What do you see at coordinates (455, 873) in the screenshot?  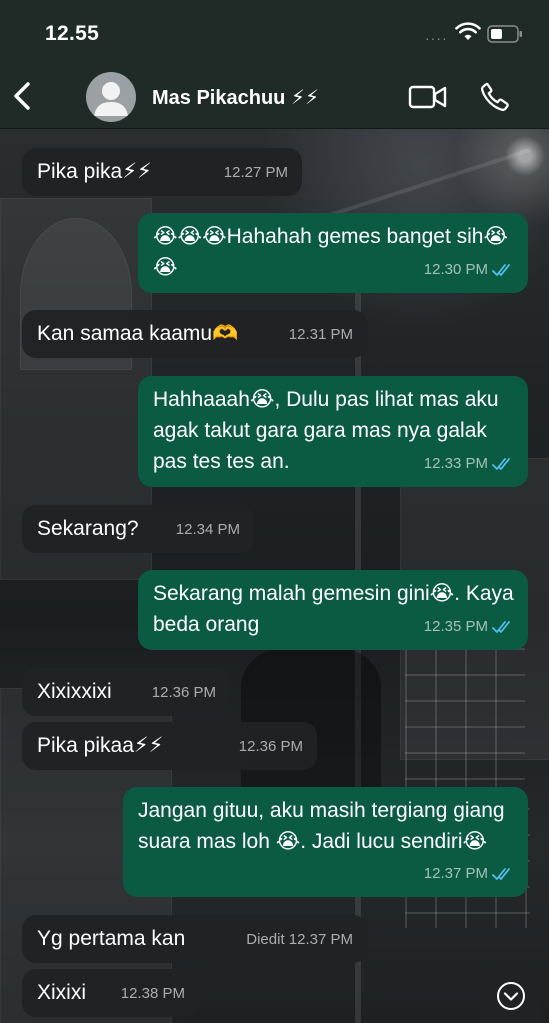 I see `message-time: 12.37 PM` at bounding box center [455, 873].